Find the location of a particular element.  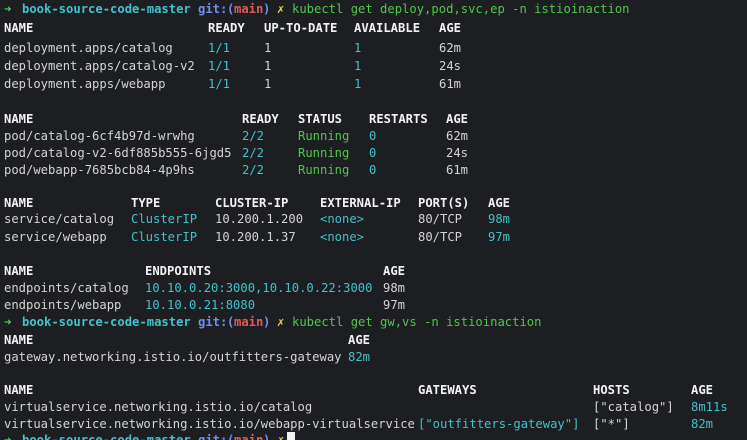

service-age: 98m is located at coordinates (499, 219).